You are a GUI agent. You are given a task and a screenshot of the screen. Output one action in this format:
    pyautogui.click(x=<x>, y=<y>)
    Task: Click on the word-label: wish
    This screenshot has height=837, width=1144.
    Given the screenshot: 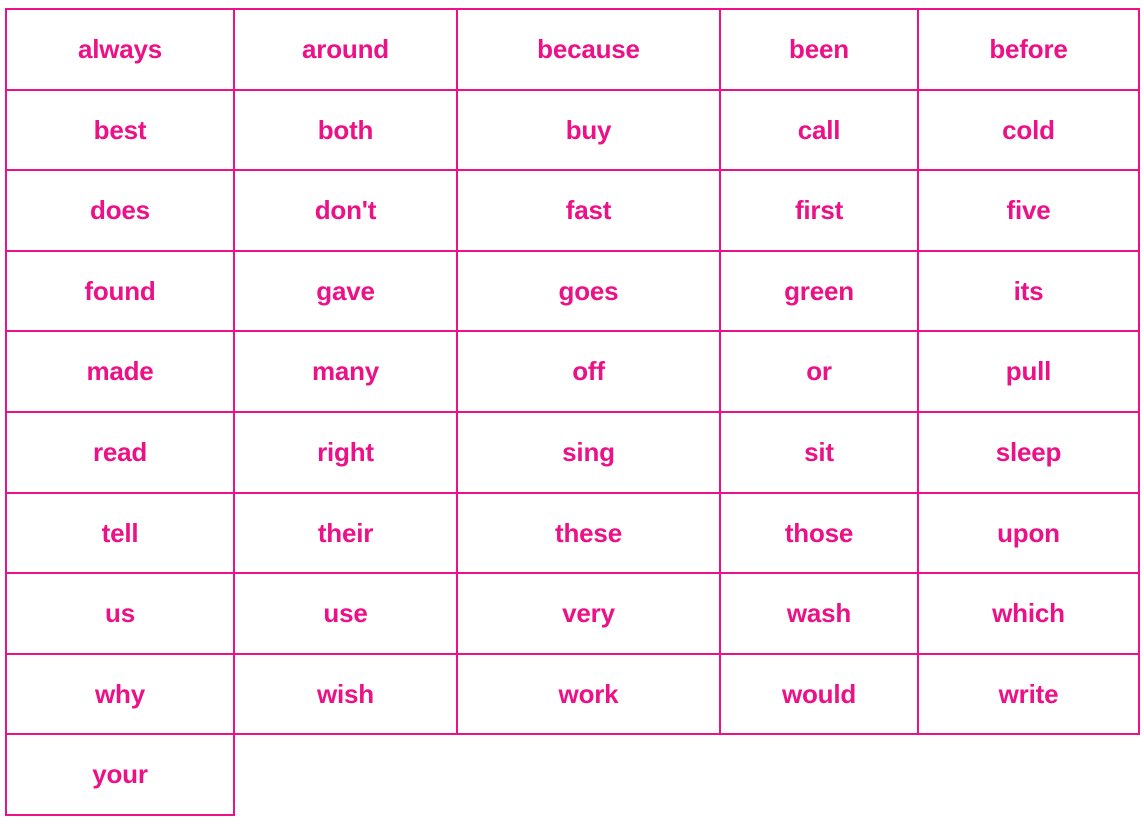 What is the action you would take?
    pyautogui.click(x=345, y=693)
    